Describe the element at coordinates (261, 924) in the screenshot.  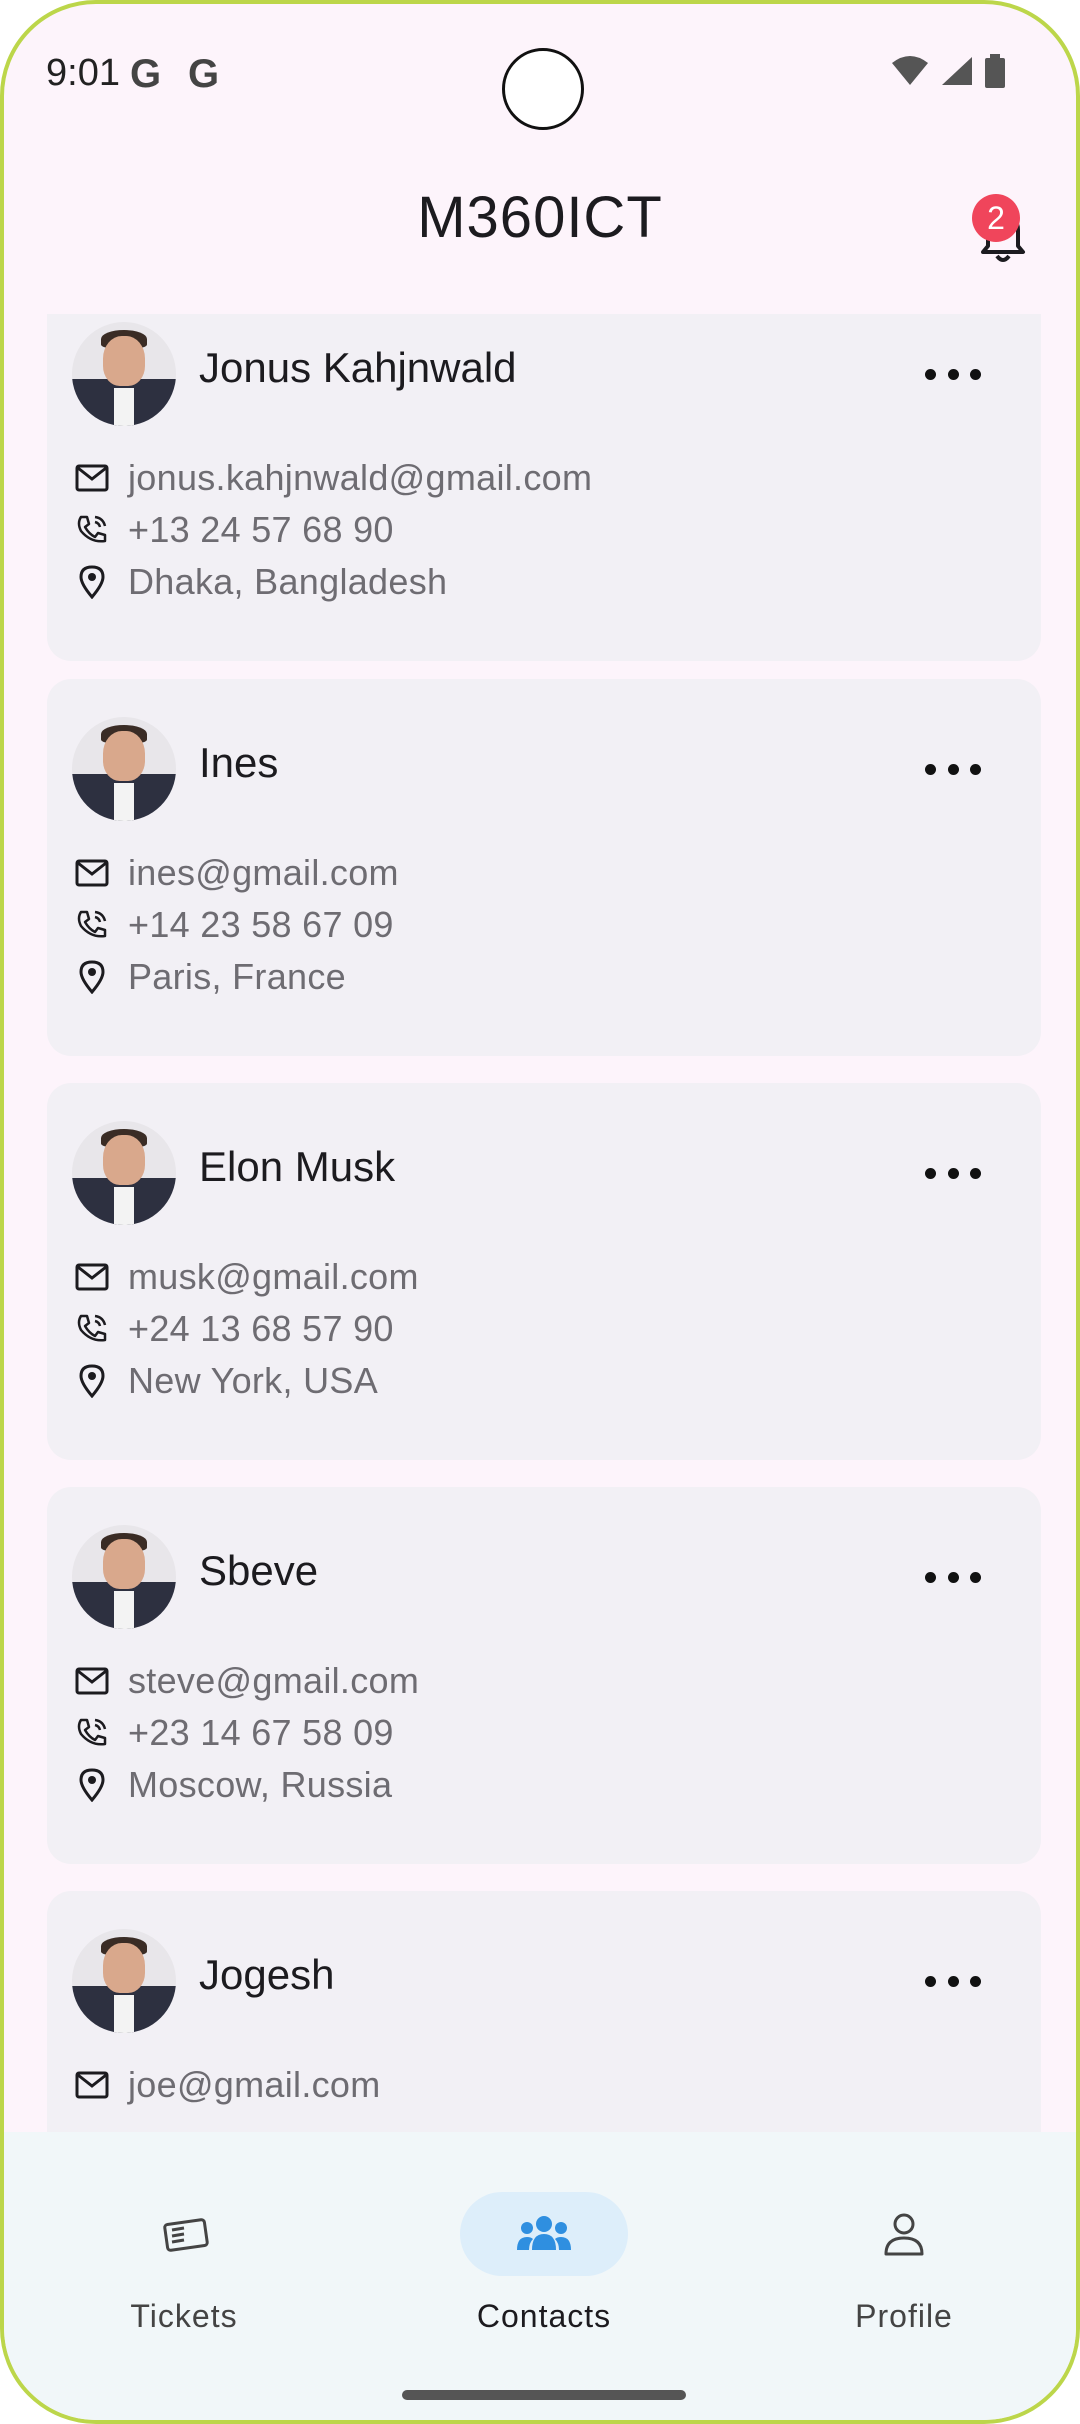
I see `contact-phone: +14 23 58 67 09` at that location.